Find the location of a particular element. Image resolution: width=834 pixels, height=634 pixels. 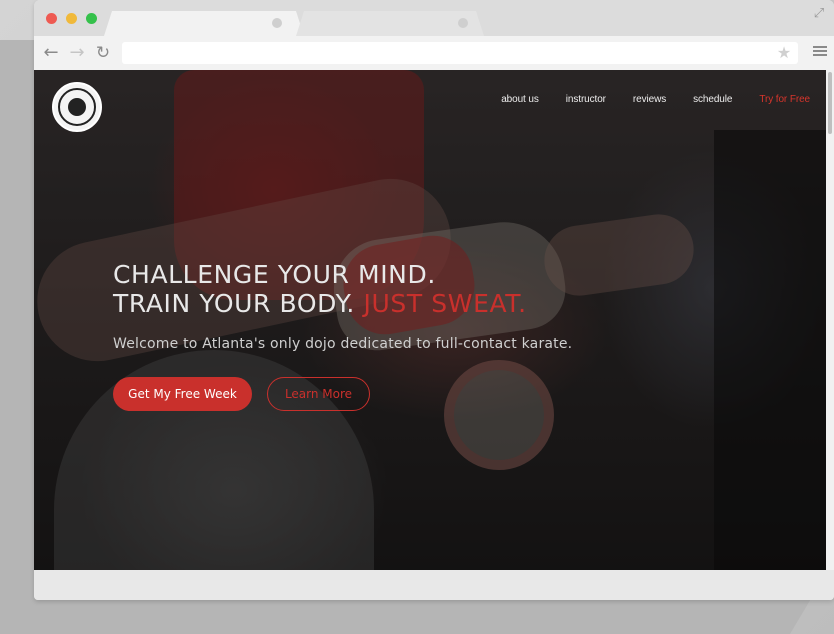

headline-line-2: TRAIN YOUR BODY. is located at coordinates (234, 303).